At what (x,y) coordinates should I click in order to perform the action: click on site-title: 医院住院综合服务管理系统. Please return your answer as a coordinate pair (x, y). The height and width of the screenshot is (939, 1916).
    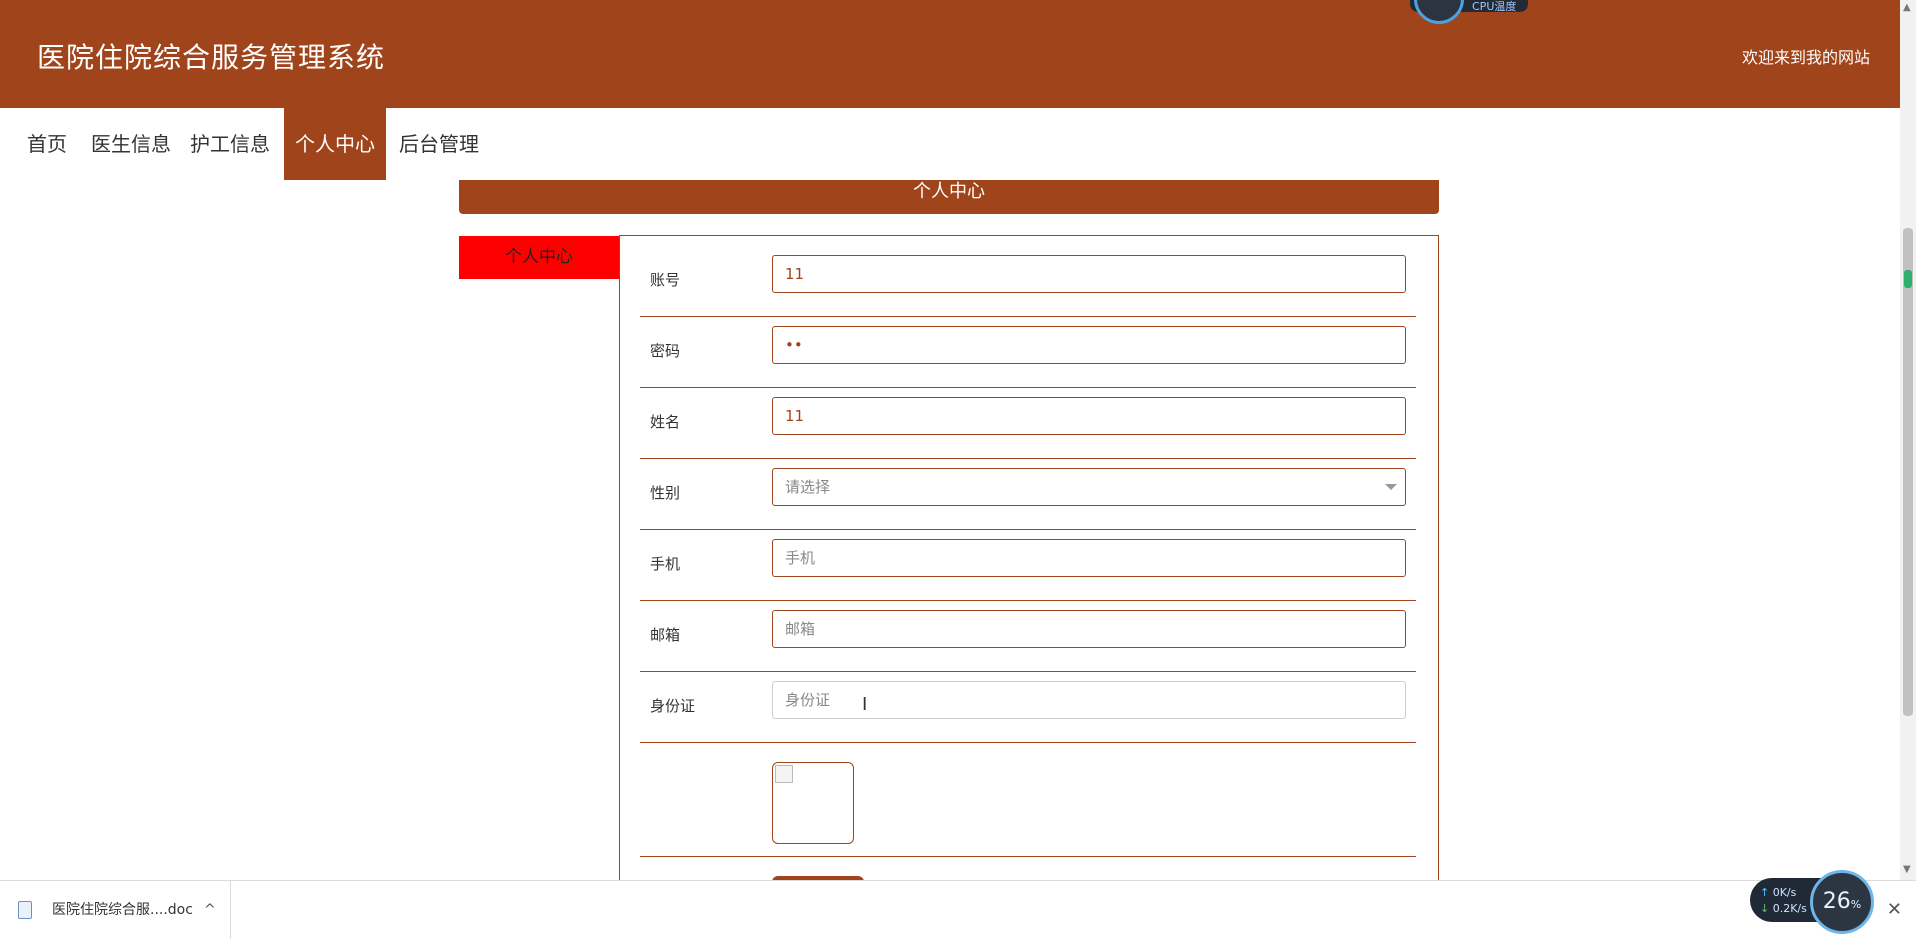
    Looking at the image, I should click on (211, 57).